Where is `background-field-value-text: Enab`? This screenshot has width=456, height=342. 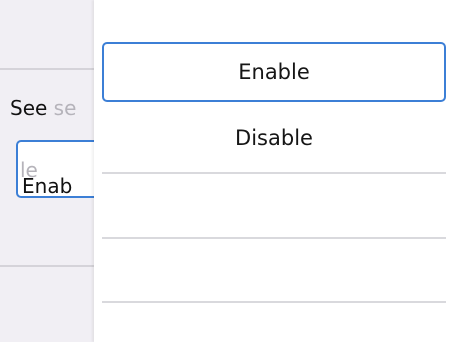 background-field-value-text: Enab is located at coordinates (47, 186).